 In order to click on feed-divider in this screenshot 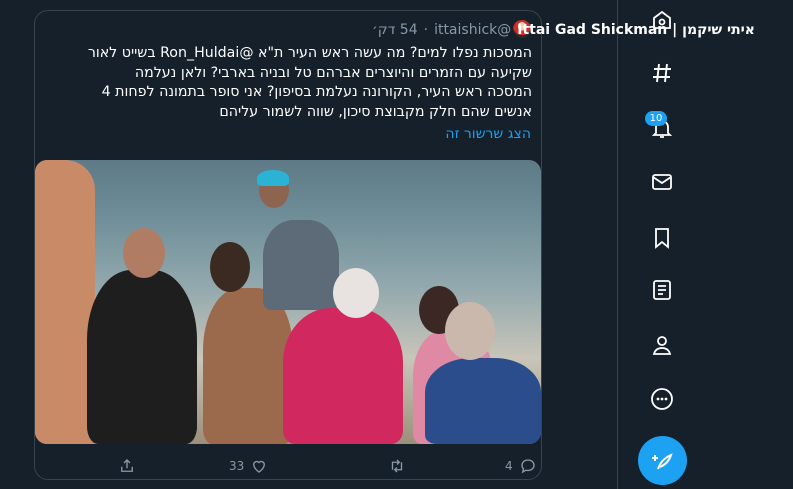, I will do `click(617, 244)`.